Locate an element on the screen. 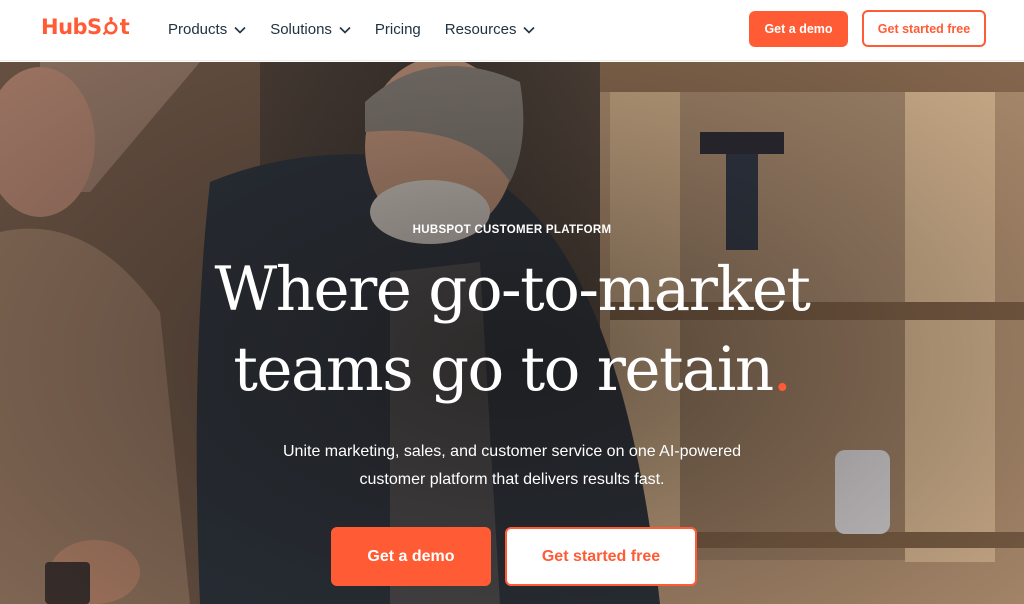  nav-products-label: Products is located at coordinates (198, 29).